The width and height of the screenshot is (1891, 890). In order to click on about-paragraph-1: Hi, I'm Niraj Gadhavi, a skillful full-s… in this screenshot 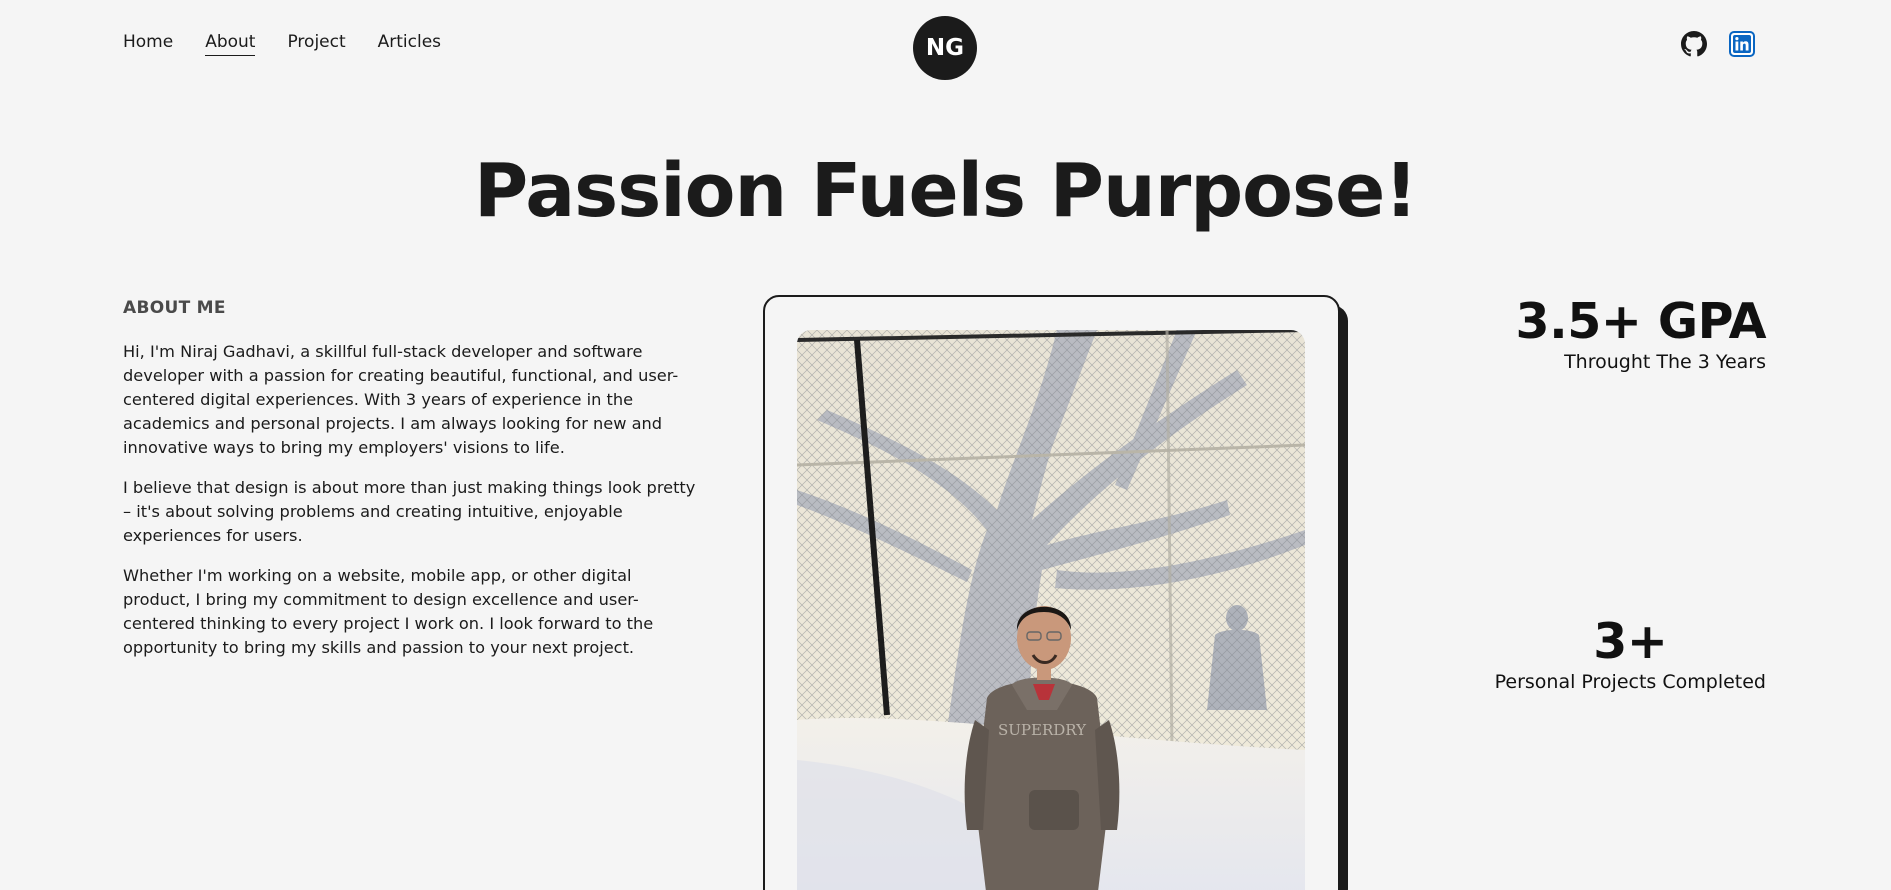, I will do `click(401, 399)`.